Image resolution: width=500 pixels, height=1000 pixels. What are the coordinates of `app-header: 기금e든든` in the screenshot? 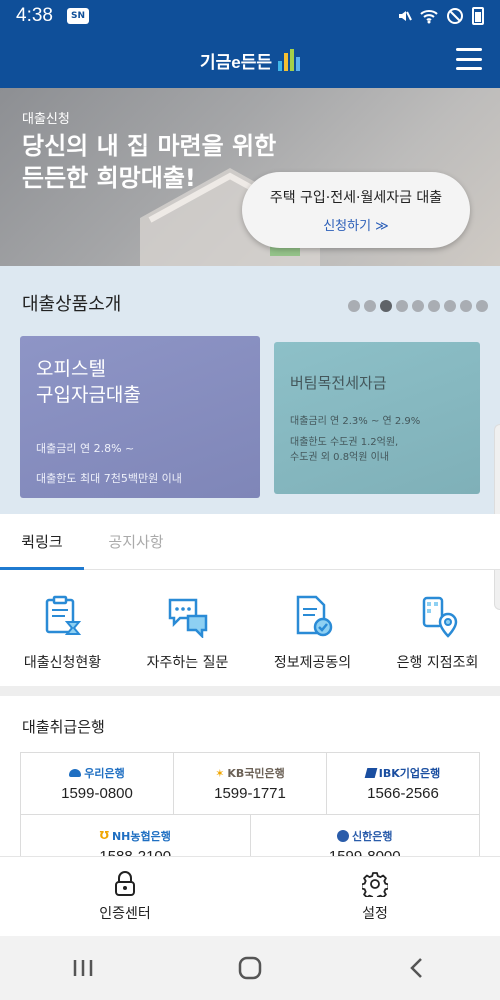 It's located at (250, 60).